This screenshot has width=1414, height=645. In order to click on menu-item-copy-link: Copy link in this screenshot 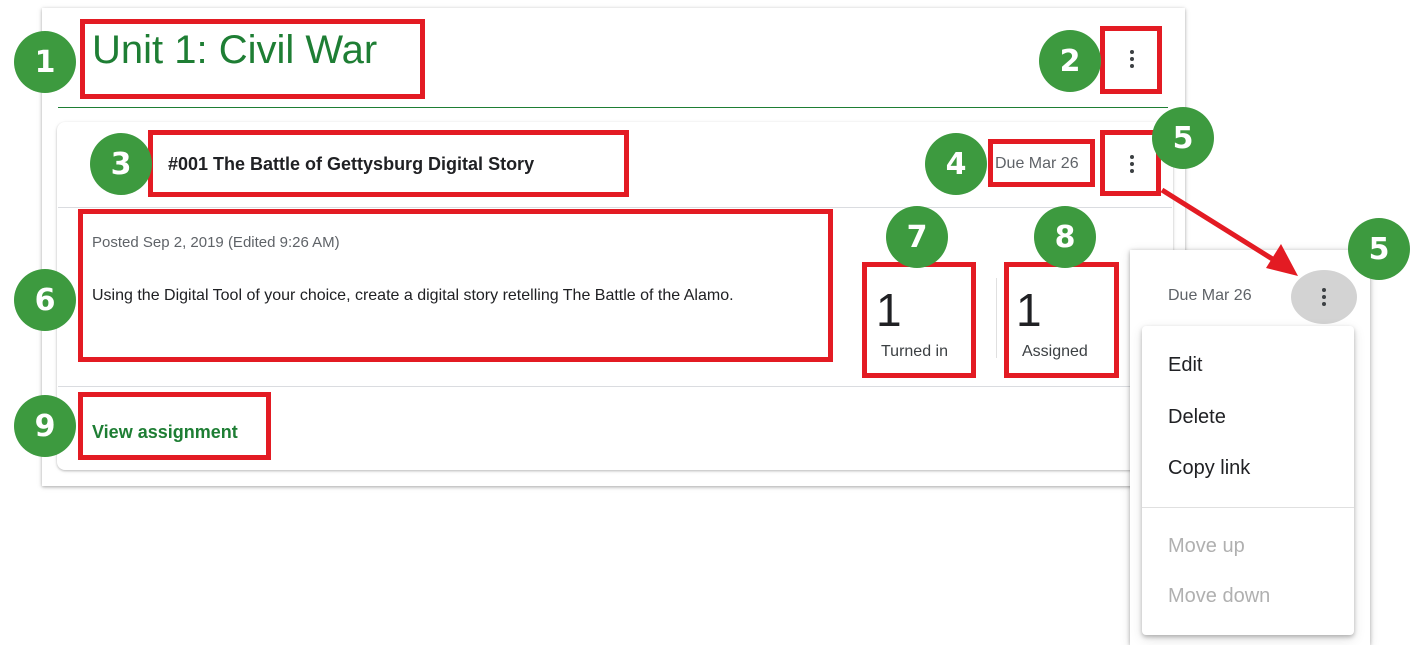, I will do `click(1209, 468)`.